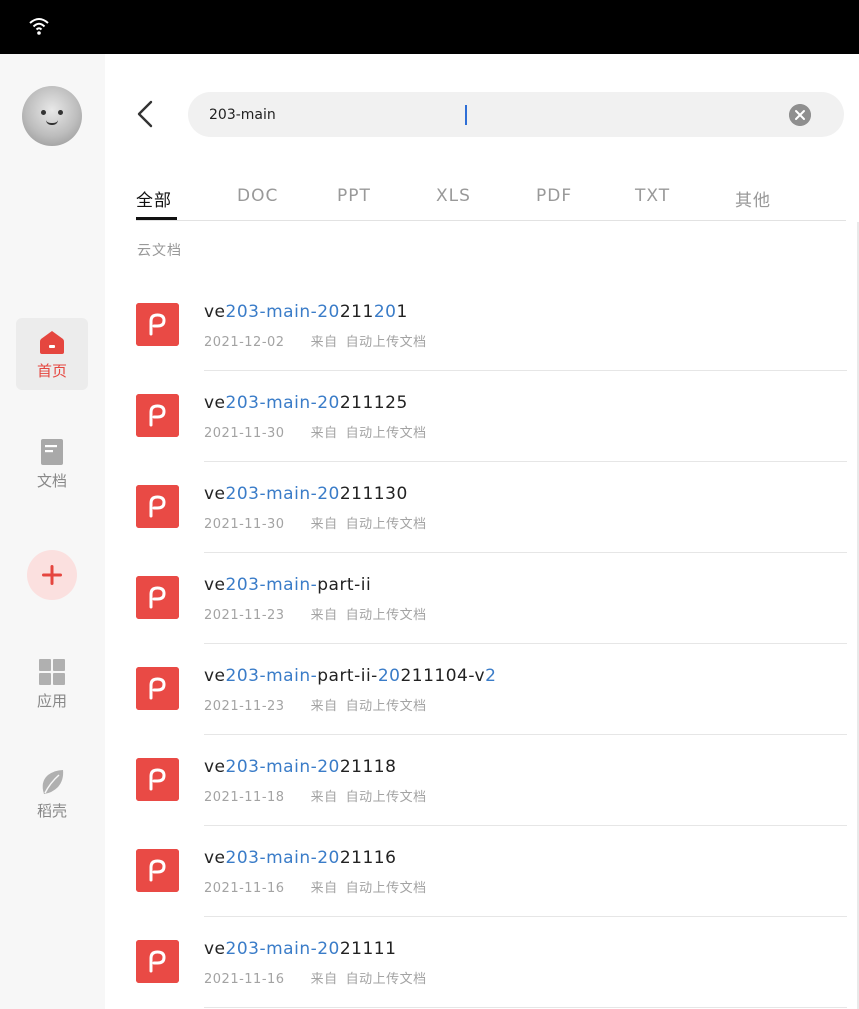 This screenshot has height=1009, width=859. What do you see at coordinates (491, 598) in the screenshot?
I see `file-row: ve203-main-part-ii 2021-11-23 来自 自动上传文档` at bounding box center [491, 598].